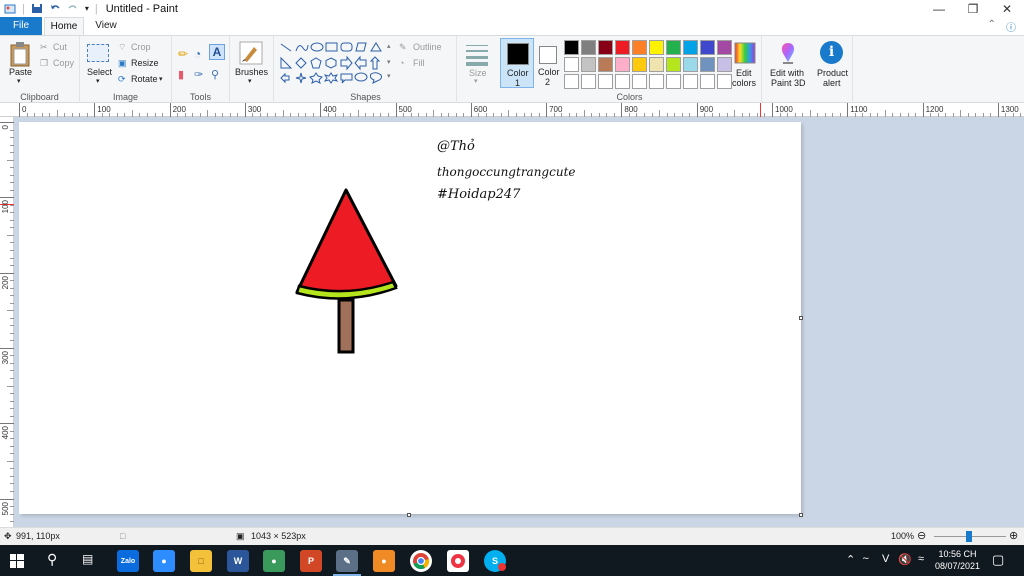  What do you see at coordinates (831, 52) in the screenshot?
I see `product-alert-icon: i` at bounding box center [831, 52].